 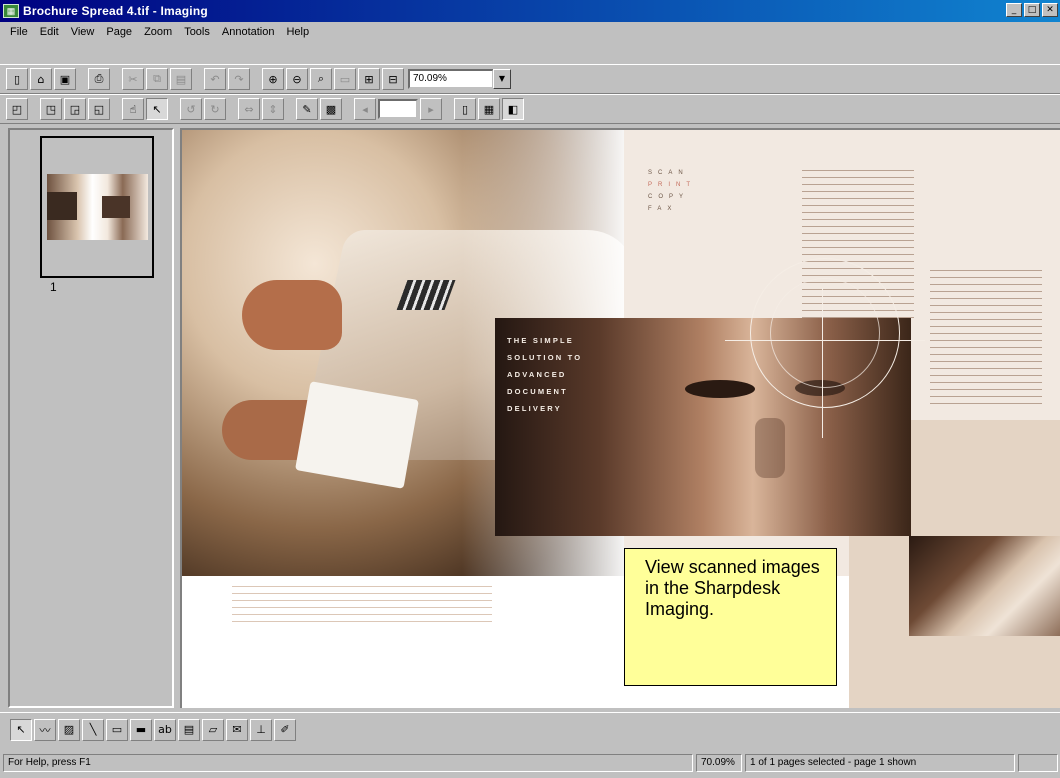 What do you see at coordinates (157, 109) in the screenshot?
I see `select-pointer-icon: ↖` at bounding box center [157, 109].